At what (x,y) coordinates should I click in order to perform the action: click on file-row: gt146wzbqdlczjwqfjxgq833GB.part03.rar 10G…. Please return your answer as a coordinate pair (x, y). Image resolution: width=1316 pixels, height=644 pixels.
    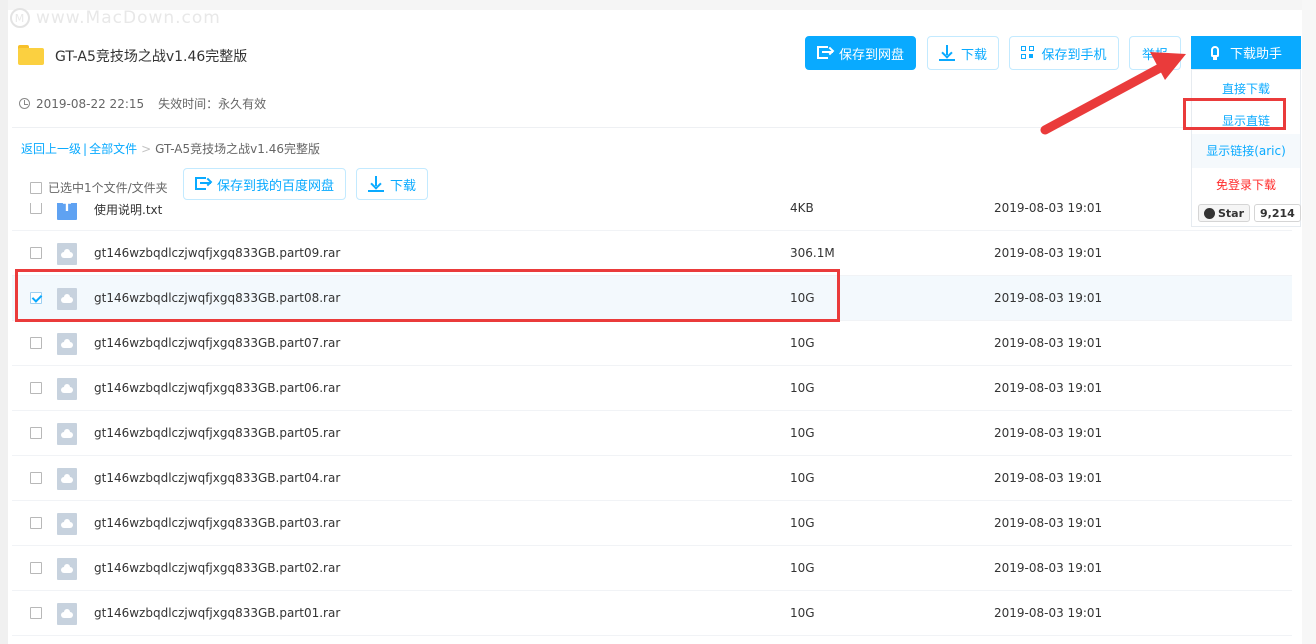
    Looking at the image, I should click on (652, 523).